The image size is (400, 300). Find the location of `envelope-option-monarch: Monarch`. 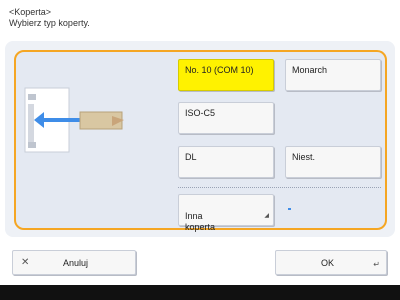

envelope-option-monarch: Monarch is located at coordinates (333, 75).